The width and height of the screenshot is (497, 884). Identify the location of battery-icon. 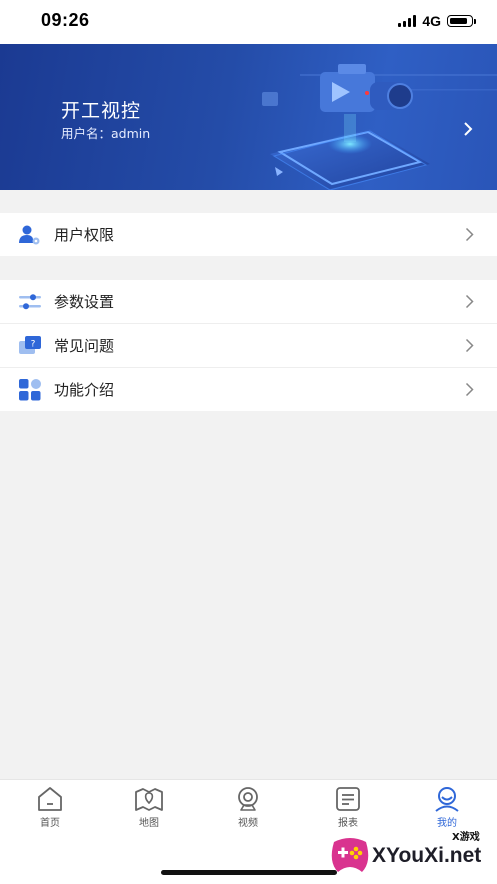
(461, 21).